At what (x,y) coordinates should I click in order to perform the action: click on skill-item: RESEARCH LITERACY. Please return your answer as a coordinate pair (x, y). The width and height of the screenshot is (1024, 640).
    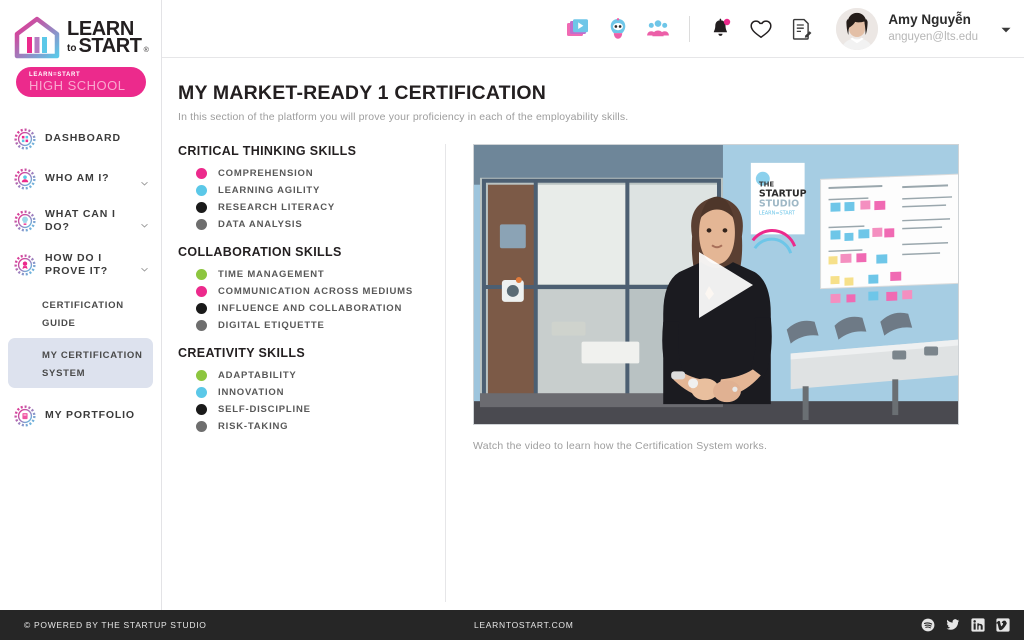
    Looking at the image, I should click on (306, 207).